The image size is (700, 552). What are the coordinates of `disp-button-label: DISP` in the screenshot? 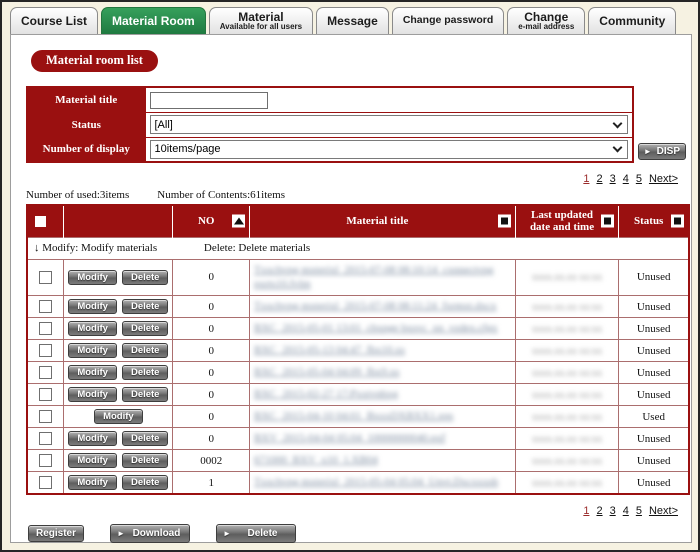 It's located at (668, 151).